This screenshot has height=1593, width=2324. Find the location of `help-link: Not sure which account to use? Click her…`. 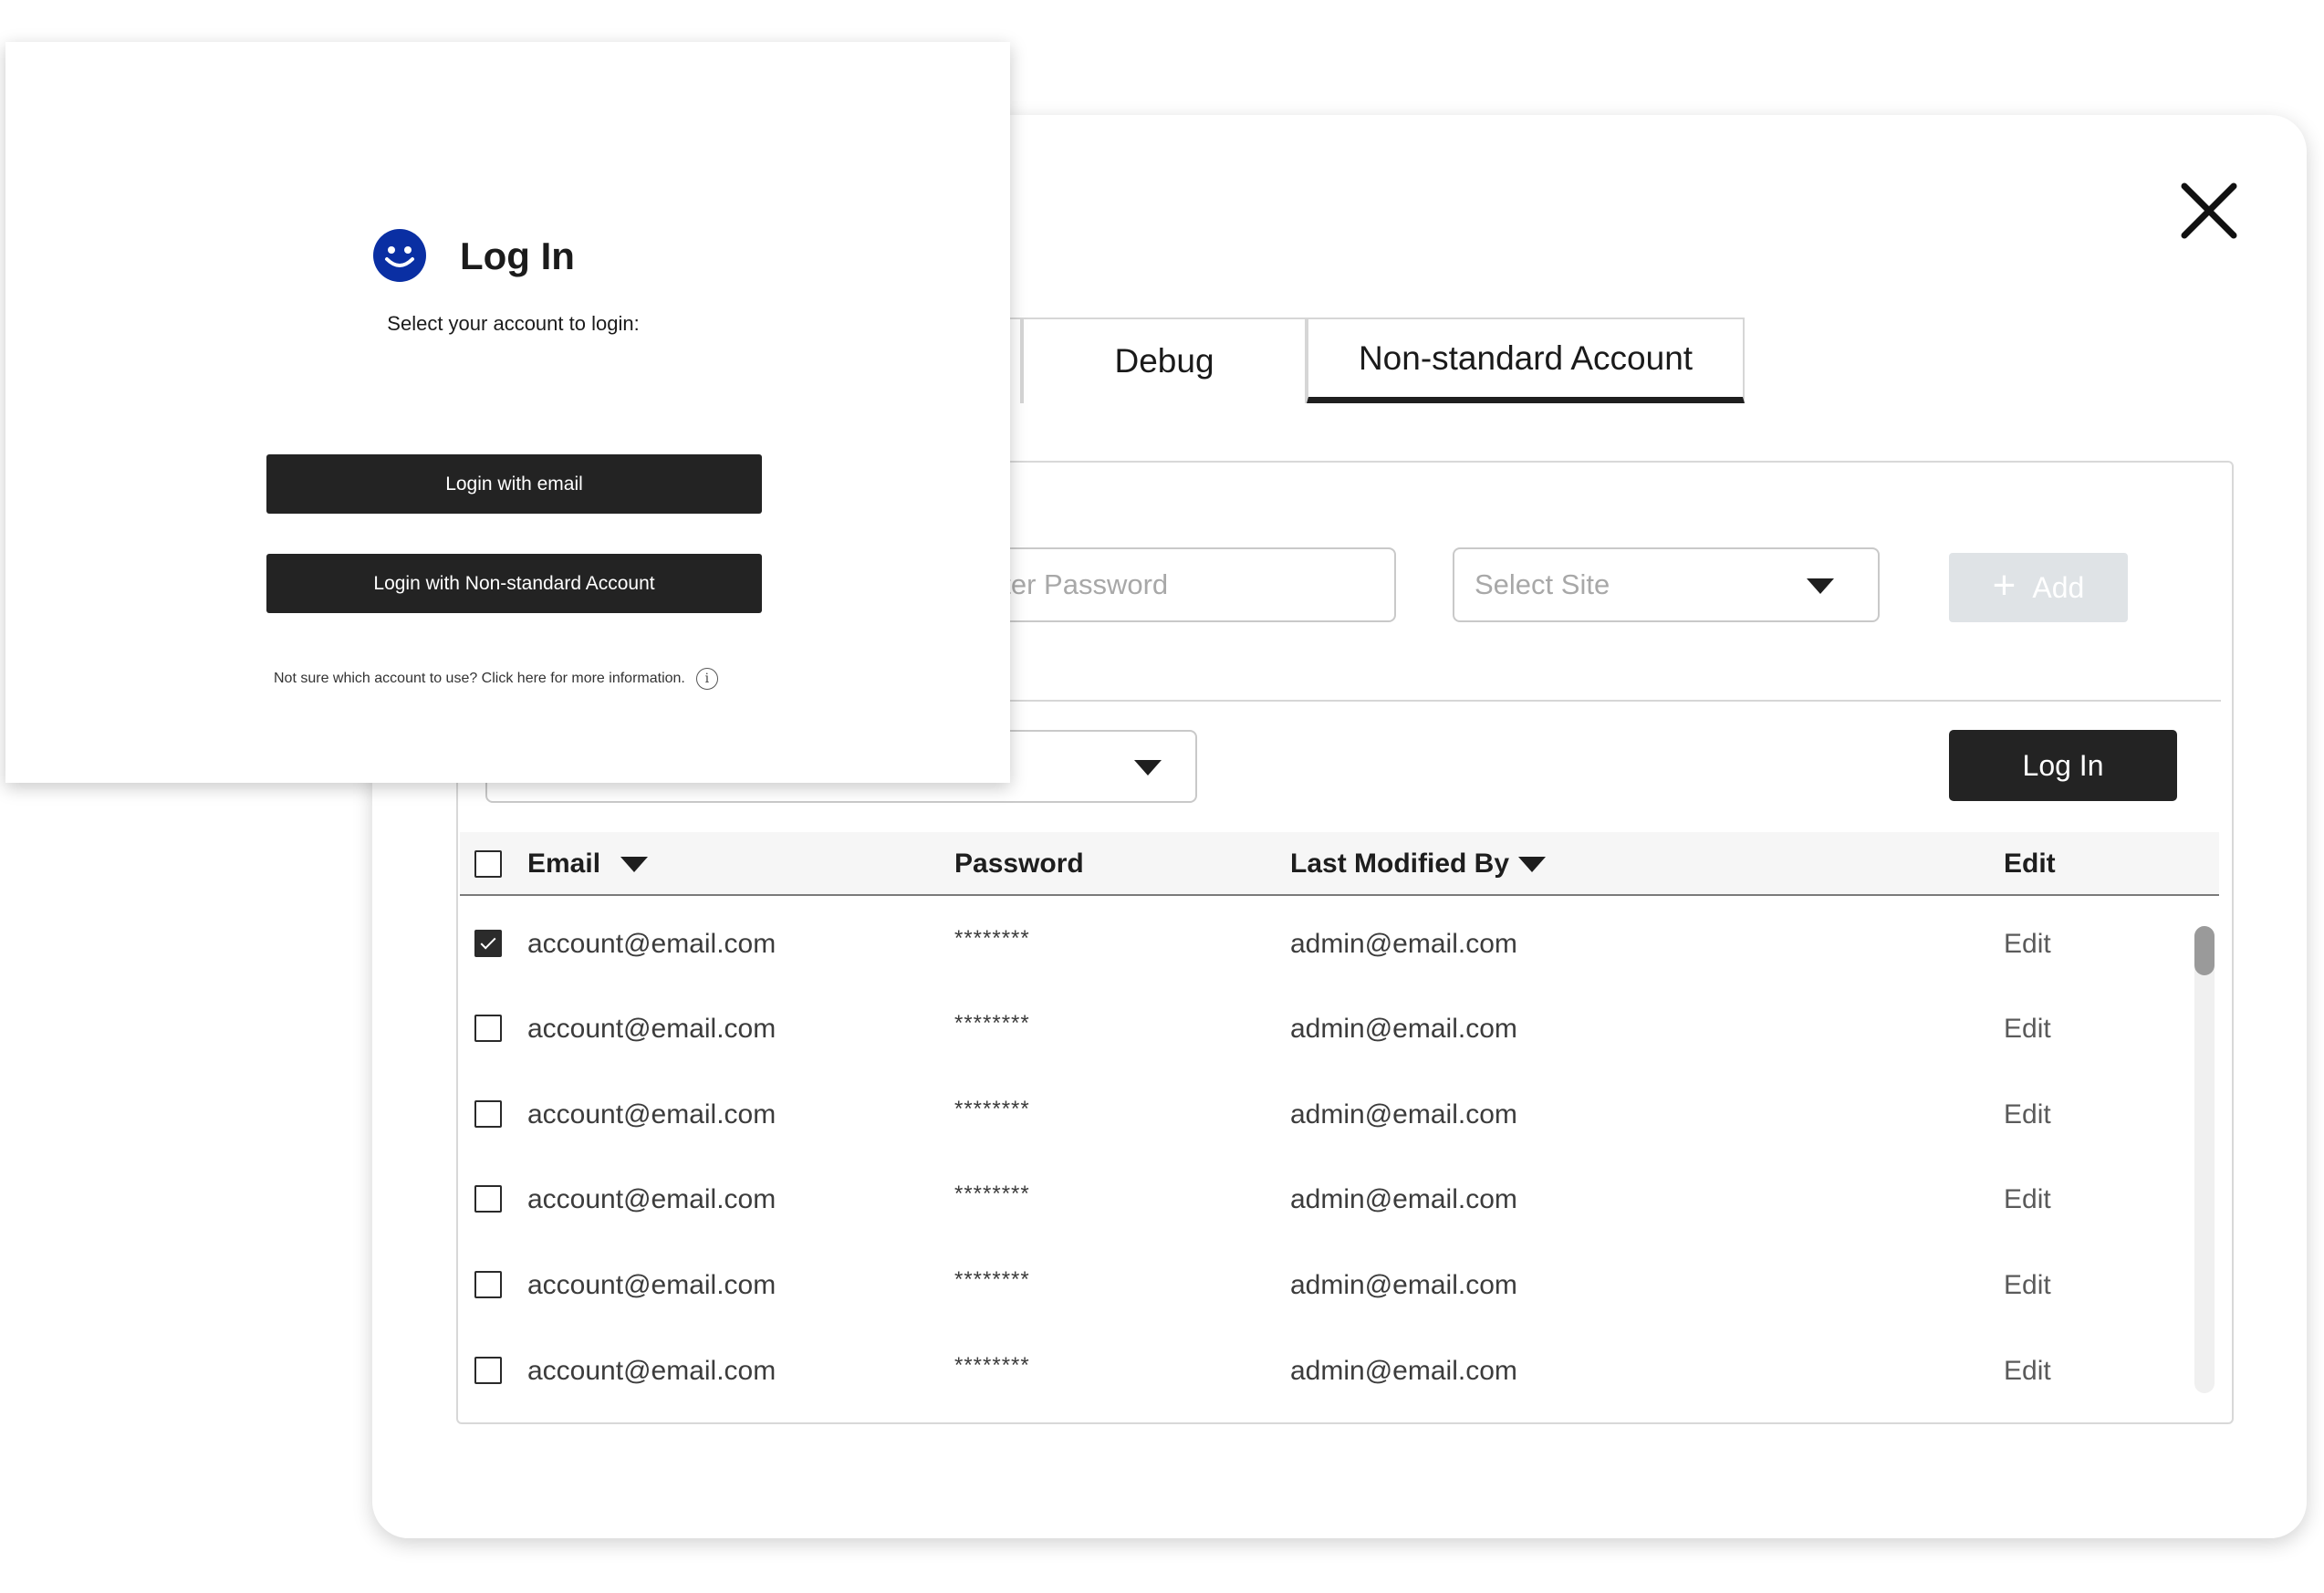

help-link: Not sure which account to use? Click her… is located at coordinates (496, 679).